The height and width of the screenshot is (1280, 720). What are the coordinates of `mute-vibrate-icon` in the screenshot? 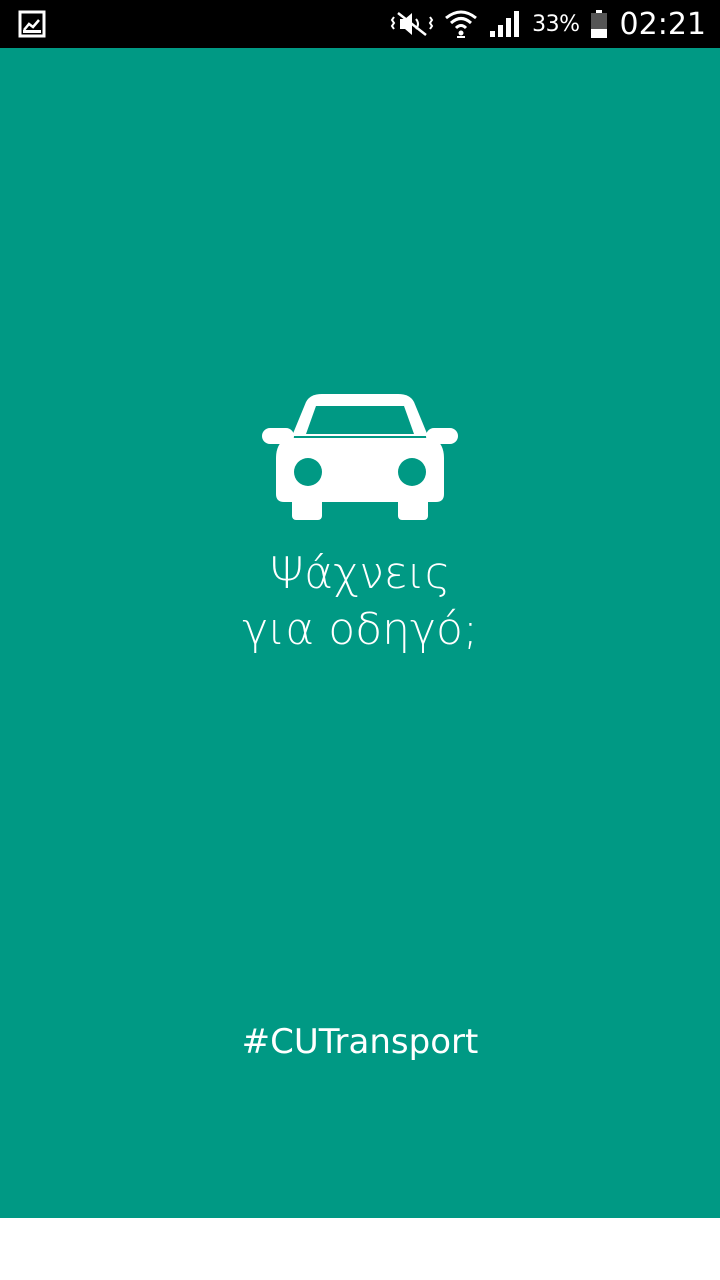 It's located at (412, 24).